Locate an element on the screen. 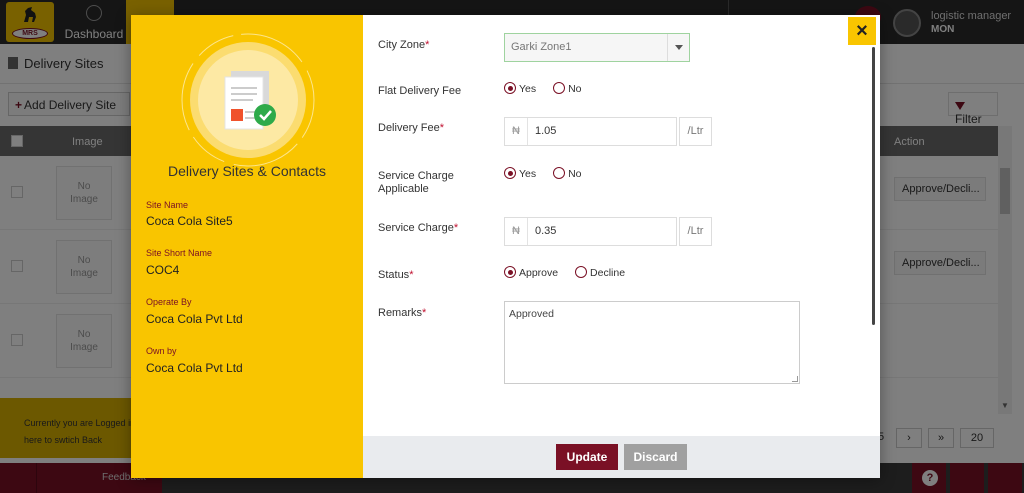  delivery-fee-input: ₦ 1.05 is located at coordinates (590, 131).